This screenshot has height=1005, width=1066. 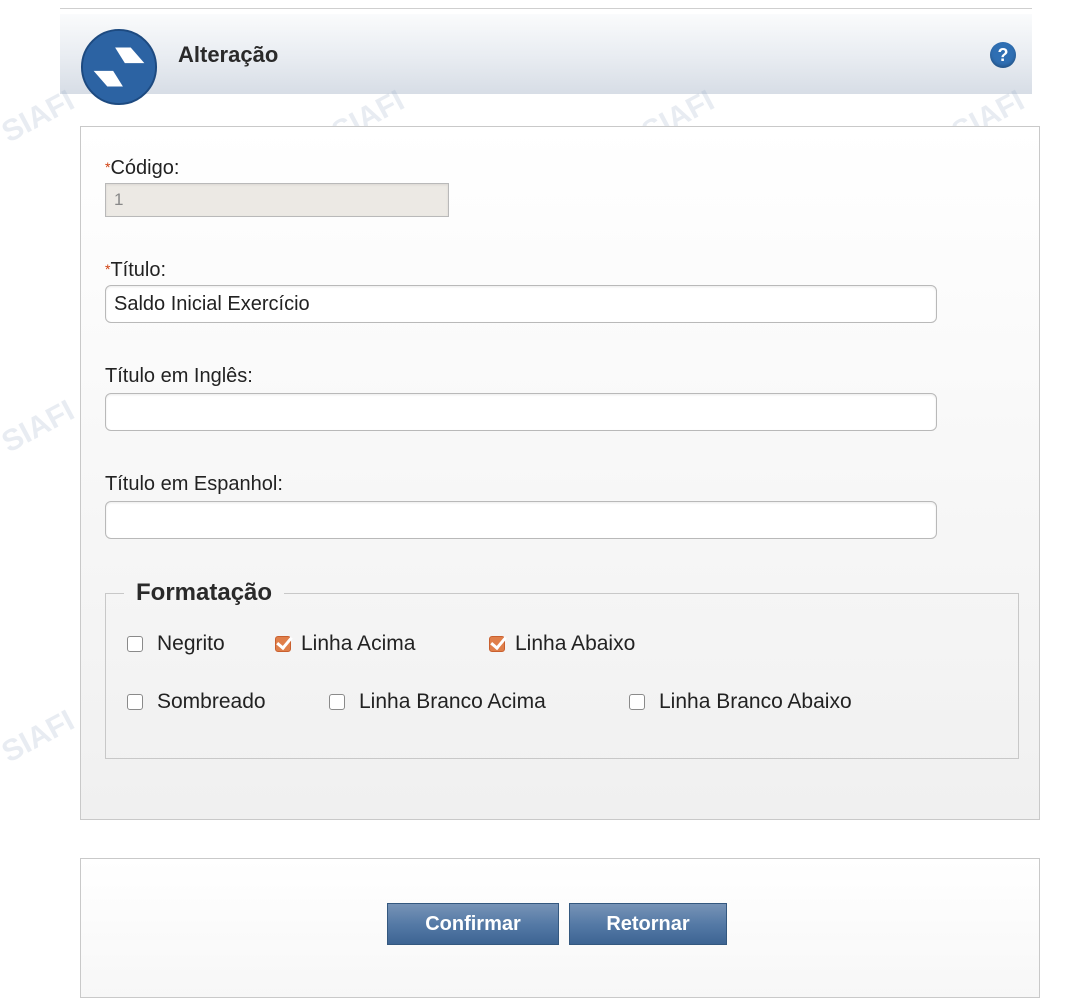 What do you see at coordinates (546, 60) in the screenshot?
I see `page-header: Alteração ?` at bounding box center [546, 60].